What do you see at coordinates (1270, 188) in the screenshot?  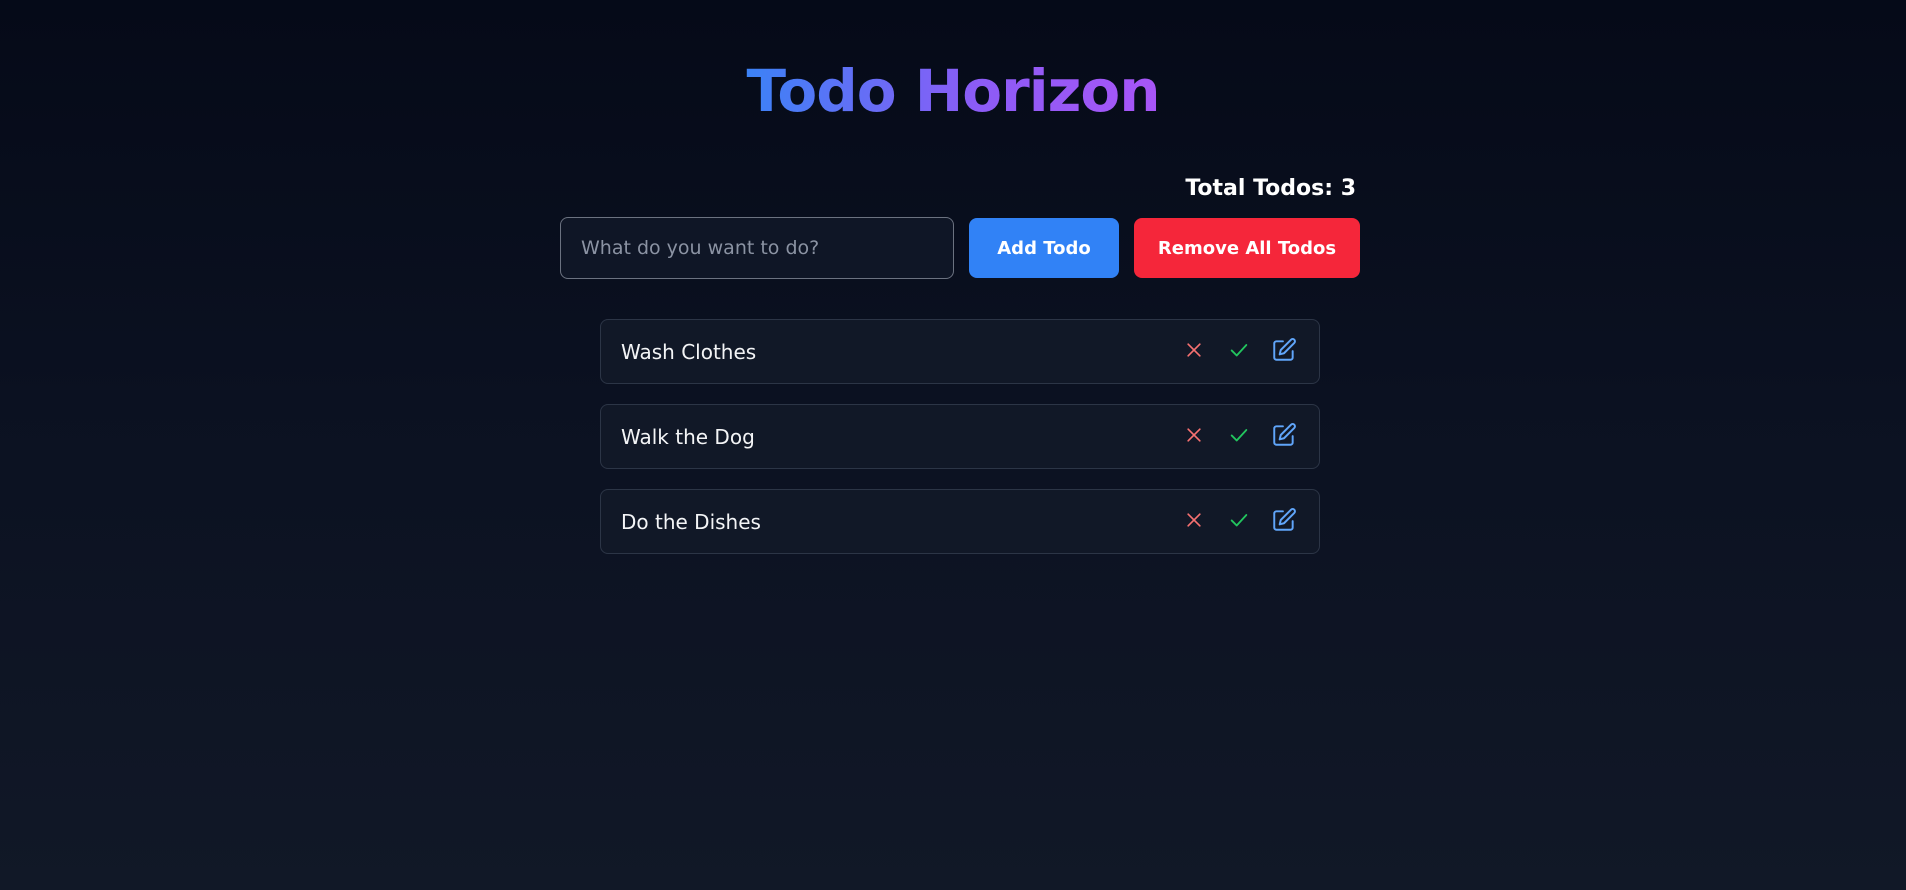 I see `total-todos-count: Total Todos: 3` at bounding box center [1270, 188].